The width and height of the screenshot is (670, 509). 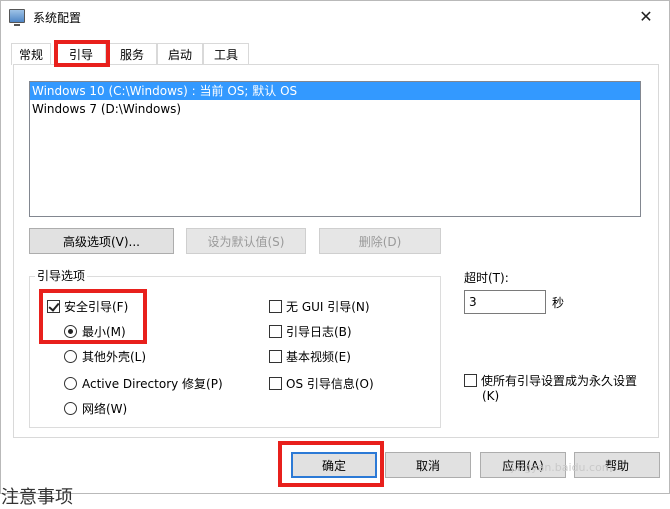 I want to click on alternate-shell-radio: 其他外壳(L), so click(x=105, y=356).